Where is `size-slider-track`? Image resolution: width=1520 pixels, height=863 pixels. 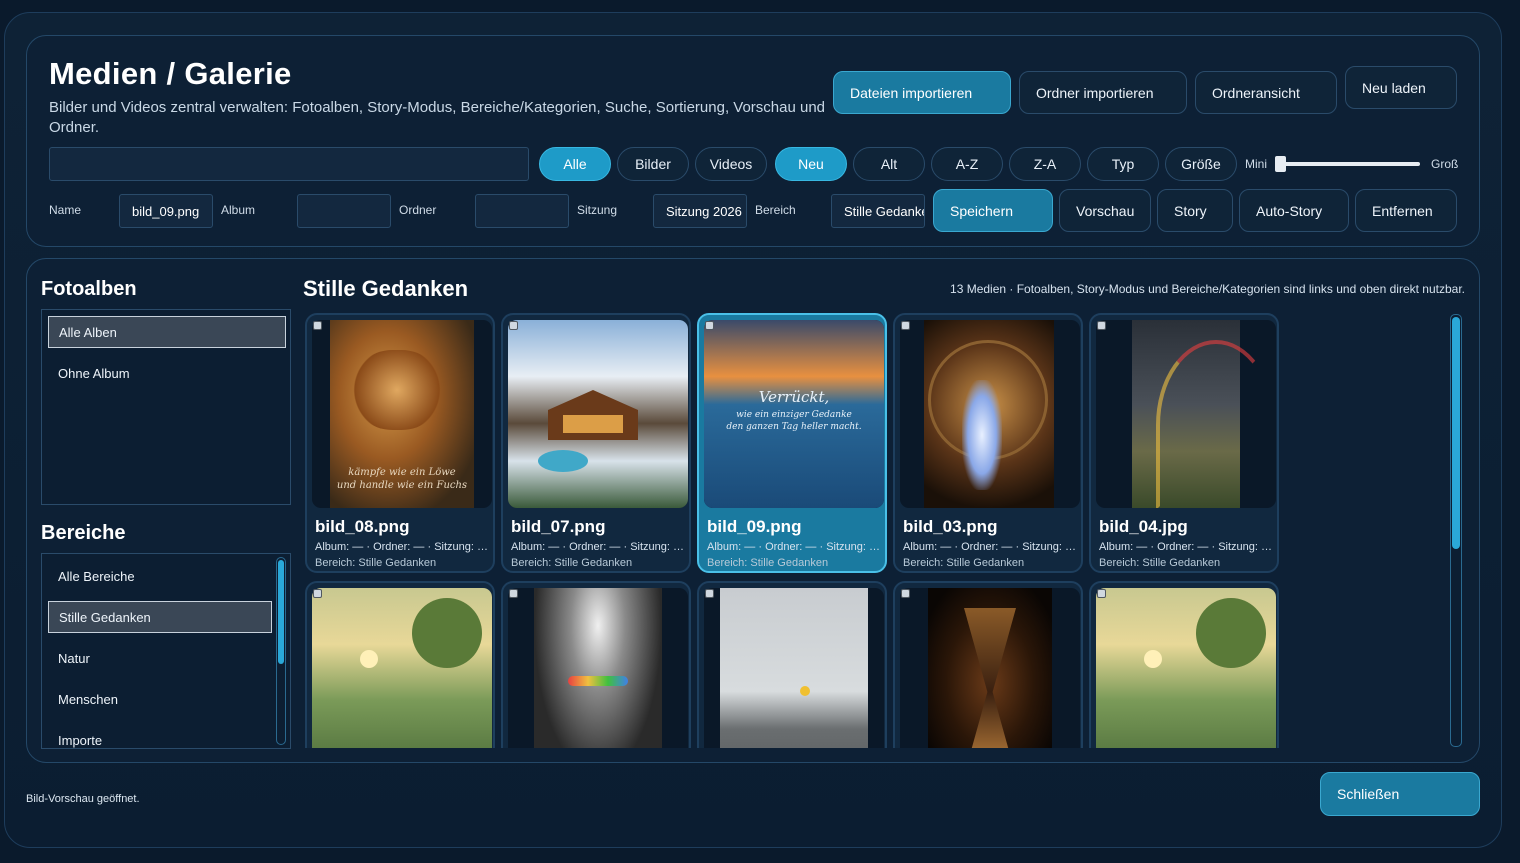
size-slider-track is located at coordinates (1350, 164).